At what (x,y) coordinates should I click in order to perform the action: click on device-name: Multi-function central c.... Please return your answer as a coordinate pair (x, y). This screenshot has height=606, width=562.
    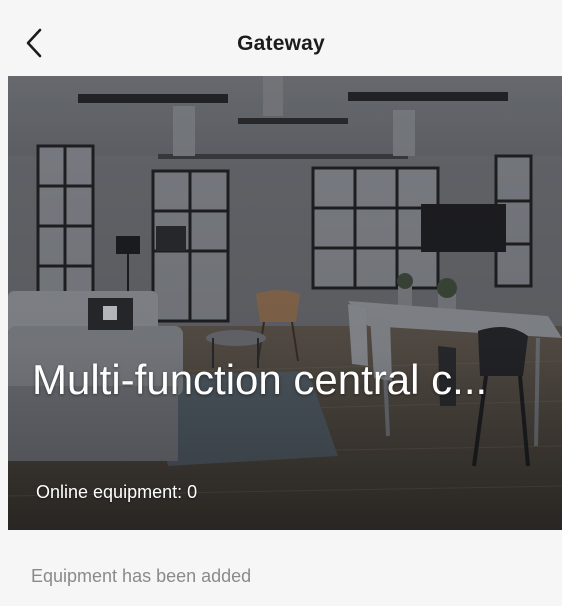
    Looking at the image, I should click on (260, 379).